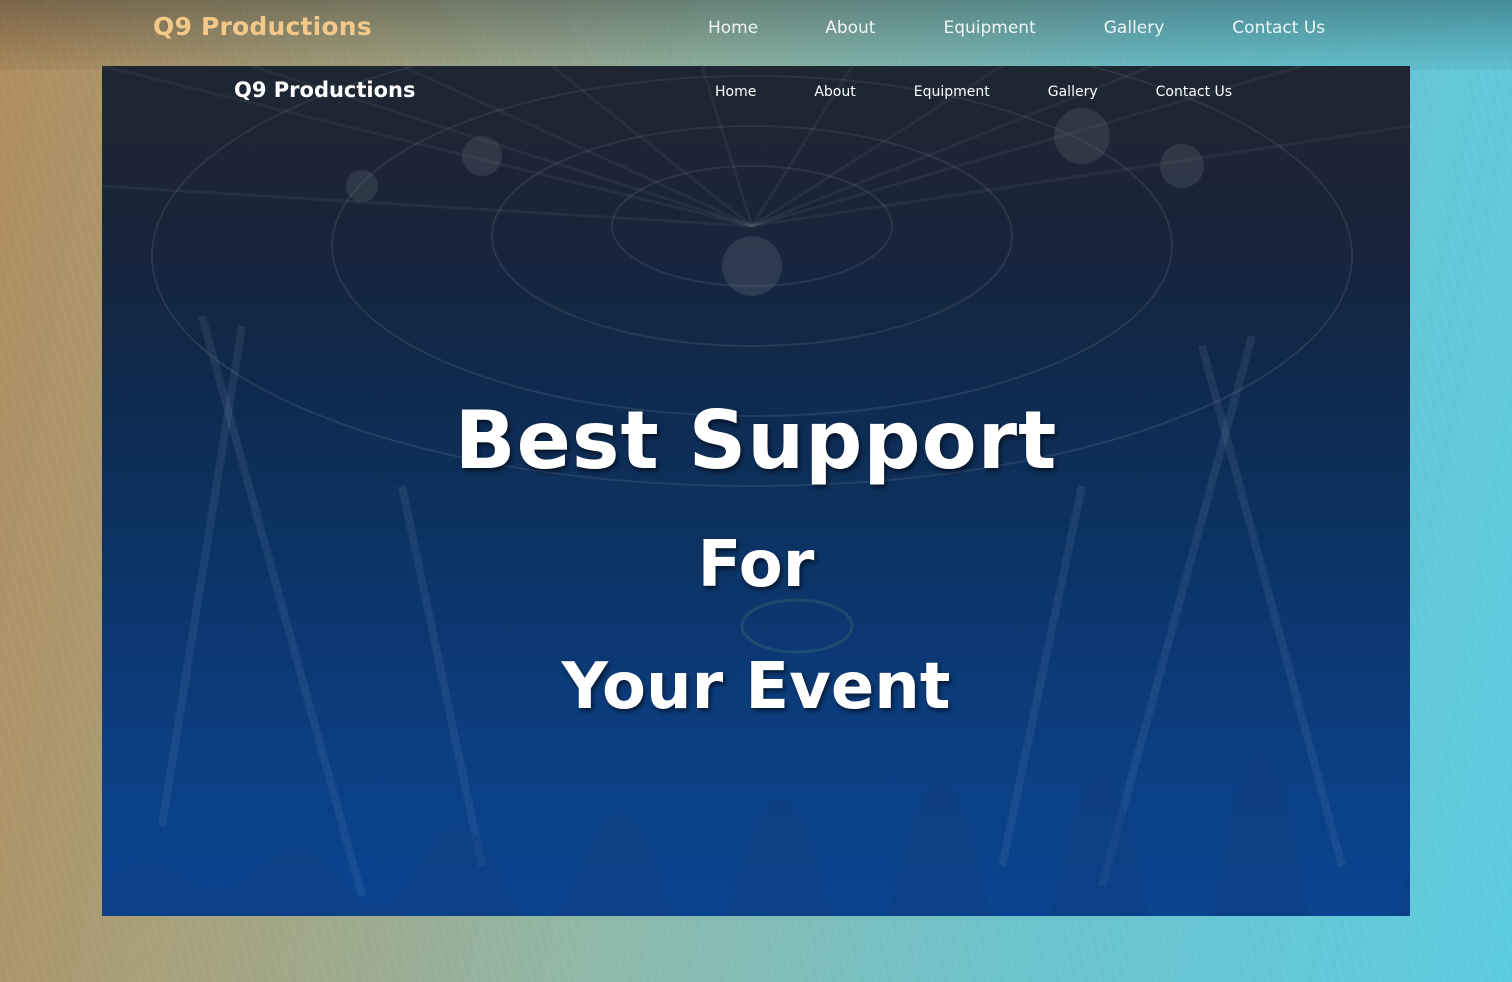  What do you see at coordinates (735, 92) in the screenshot?
I see `inner-nav-home-link: Home` at bounding box center [735, 92].